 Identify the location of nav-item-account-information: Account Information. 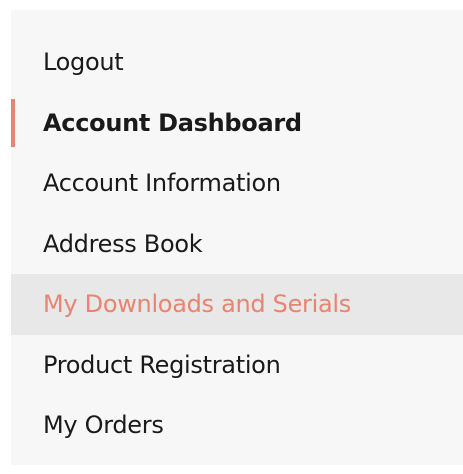
(237, 183).